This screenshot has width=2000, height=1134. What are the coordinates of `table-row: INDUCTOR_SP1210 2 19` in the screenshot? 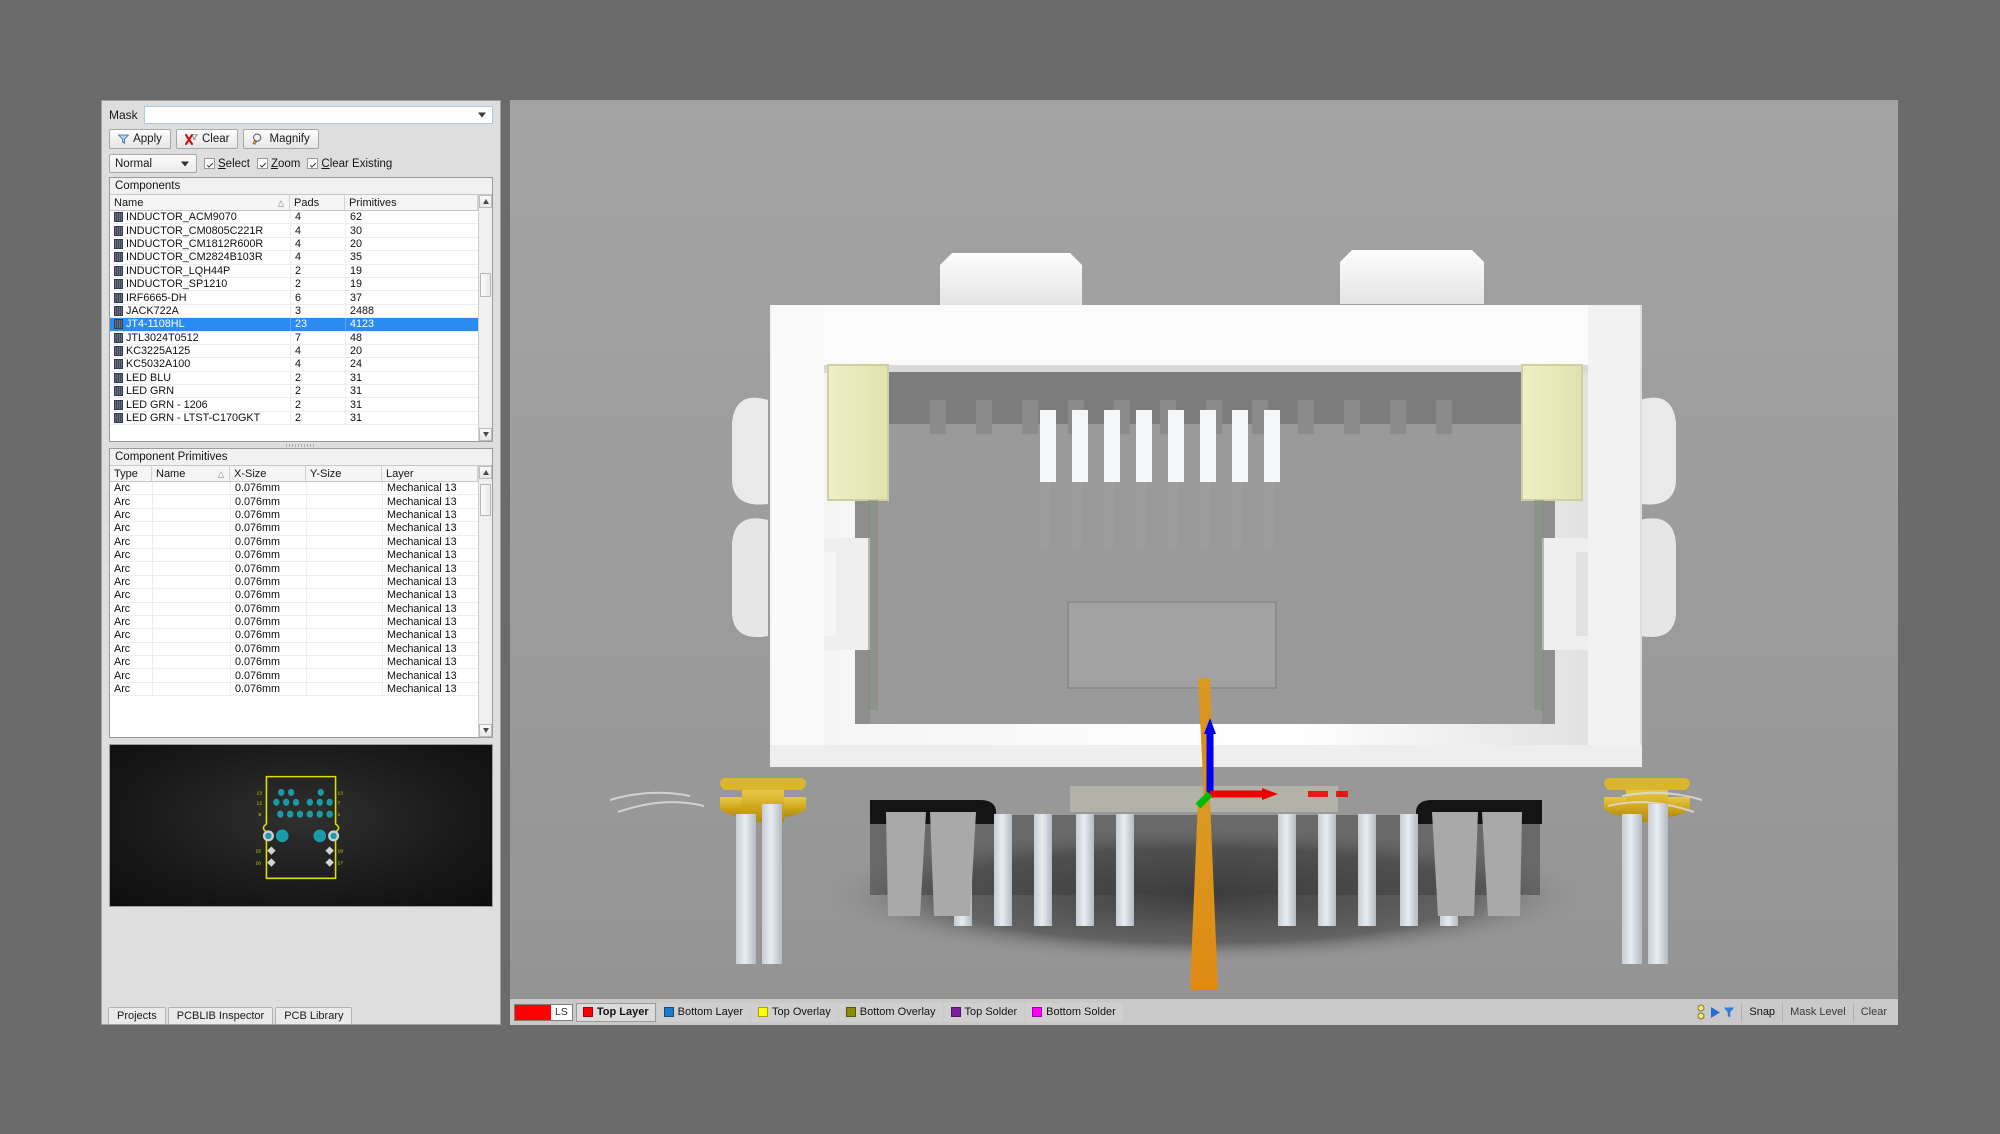 It's located at (294, 284).